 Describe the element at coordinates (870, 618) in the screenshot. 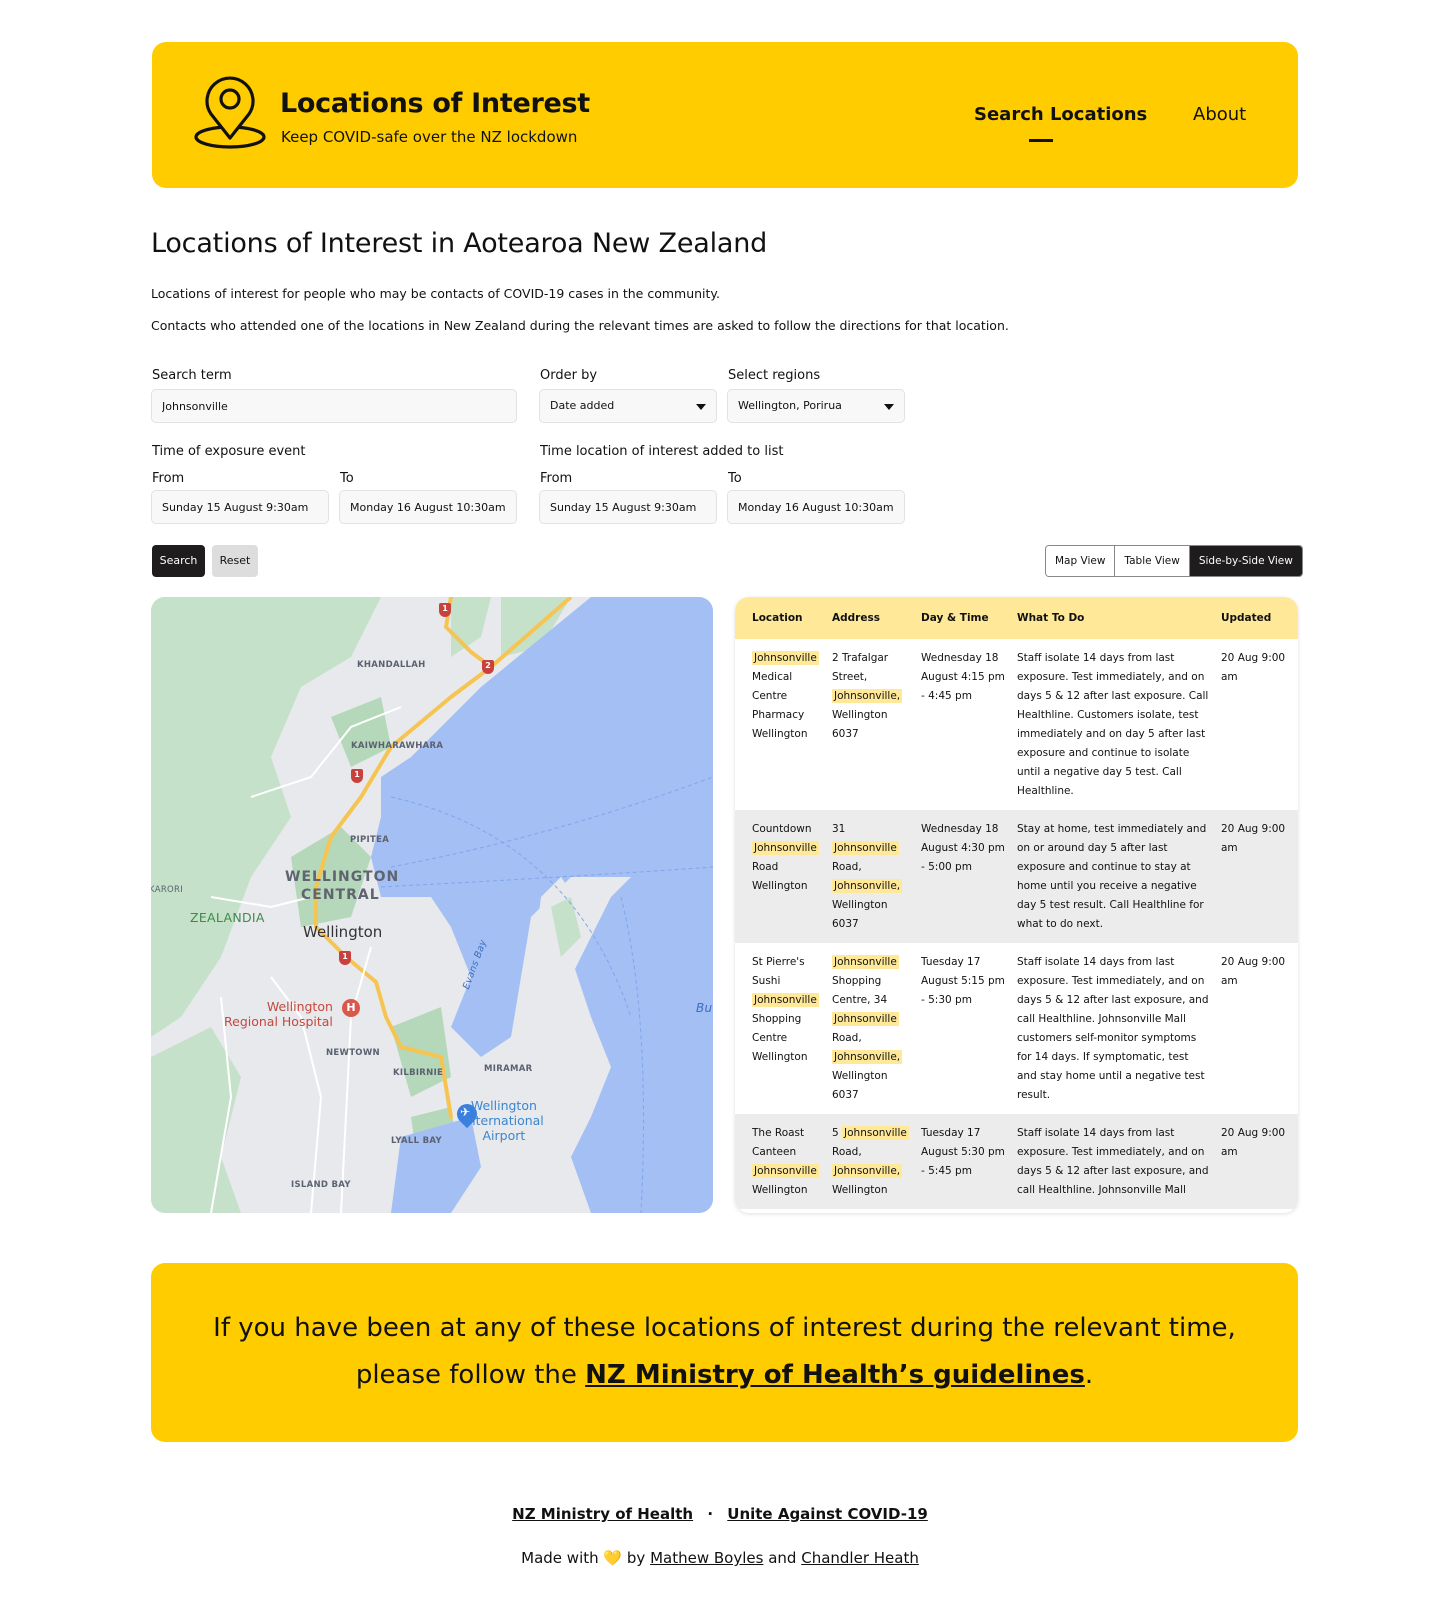

I see `column-header-address: Address` at that location.